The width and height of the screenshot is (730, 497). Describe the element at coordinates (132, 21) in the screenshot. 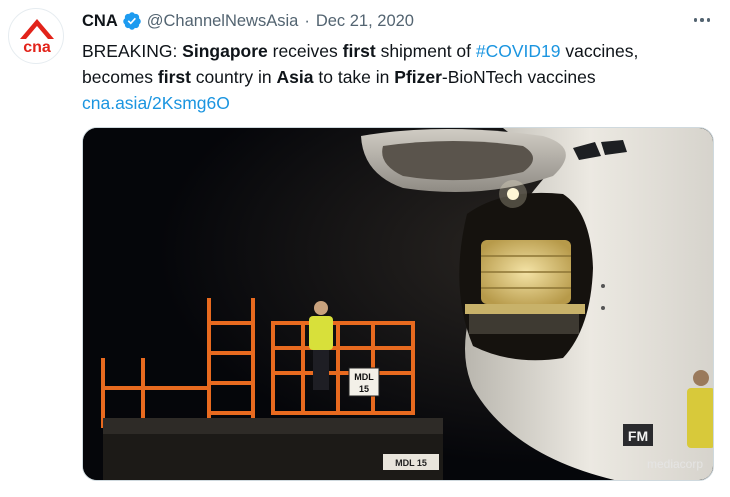

I see `verified-badge-icon` at that location.